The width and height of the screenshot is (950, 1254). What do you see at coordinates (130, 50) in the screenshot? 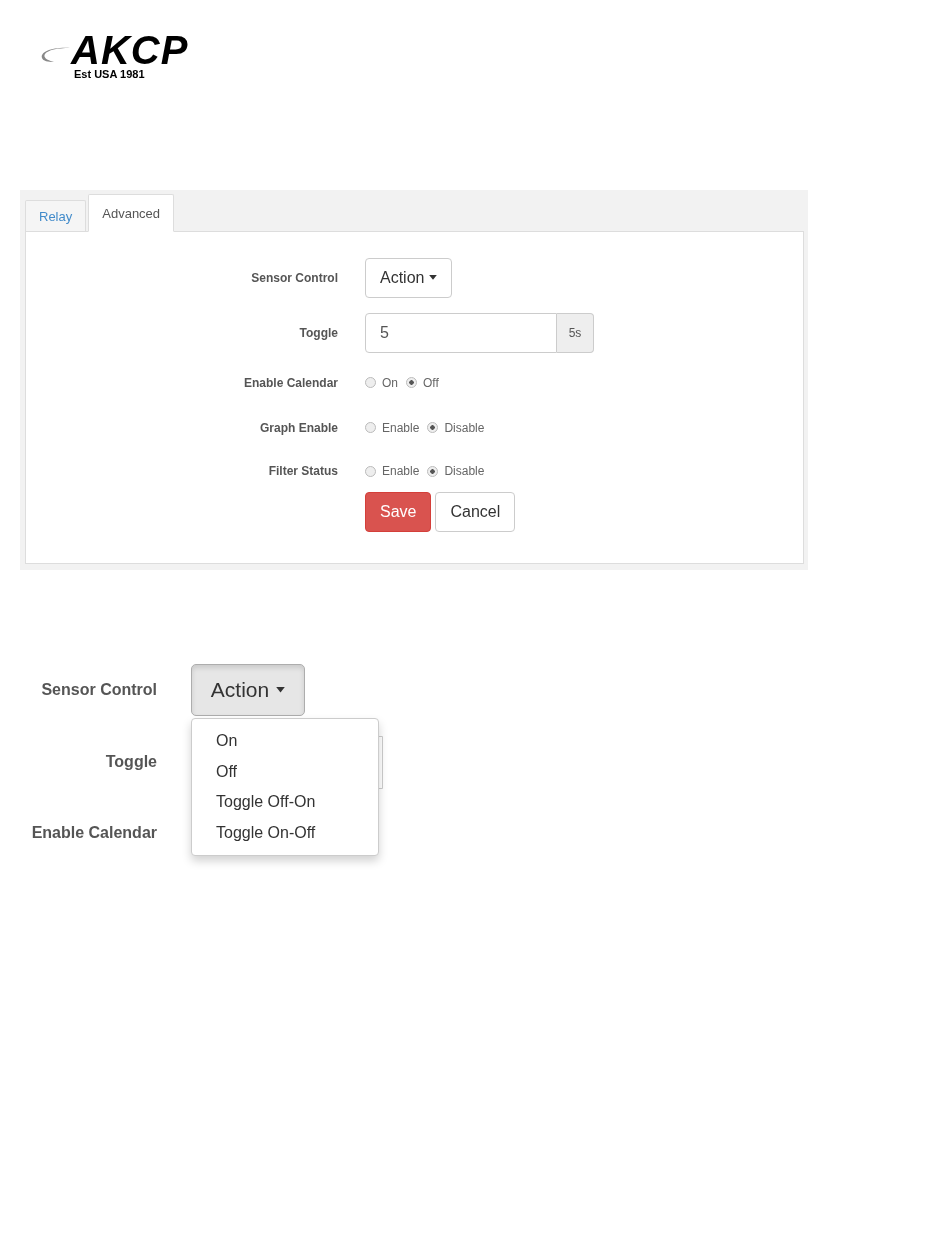
I see `logo-wordmark: AKCP` at bounding box center [130, 50].